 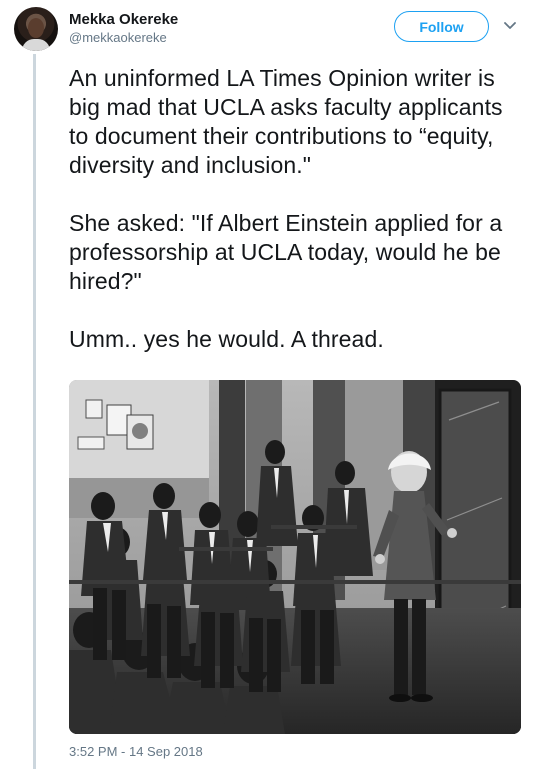 What do you see at coordinates (136, 752) in the screenshot?
I see `timestamp: 3:52 PM - 14 Sep 2018` at bounding box center [136, 752].